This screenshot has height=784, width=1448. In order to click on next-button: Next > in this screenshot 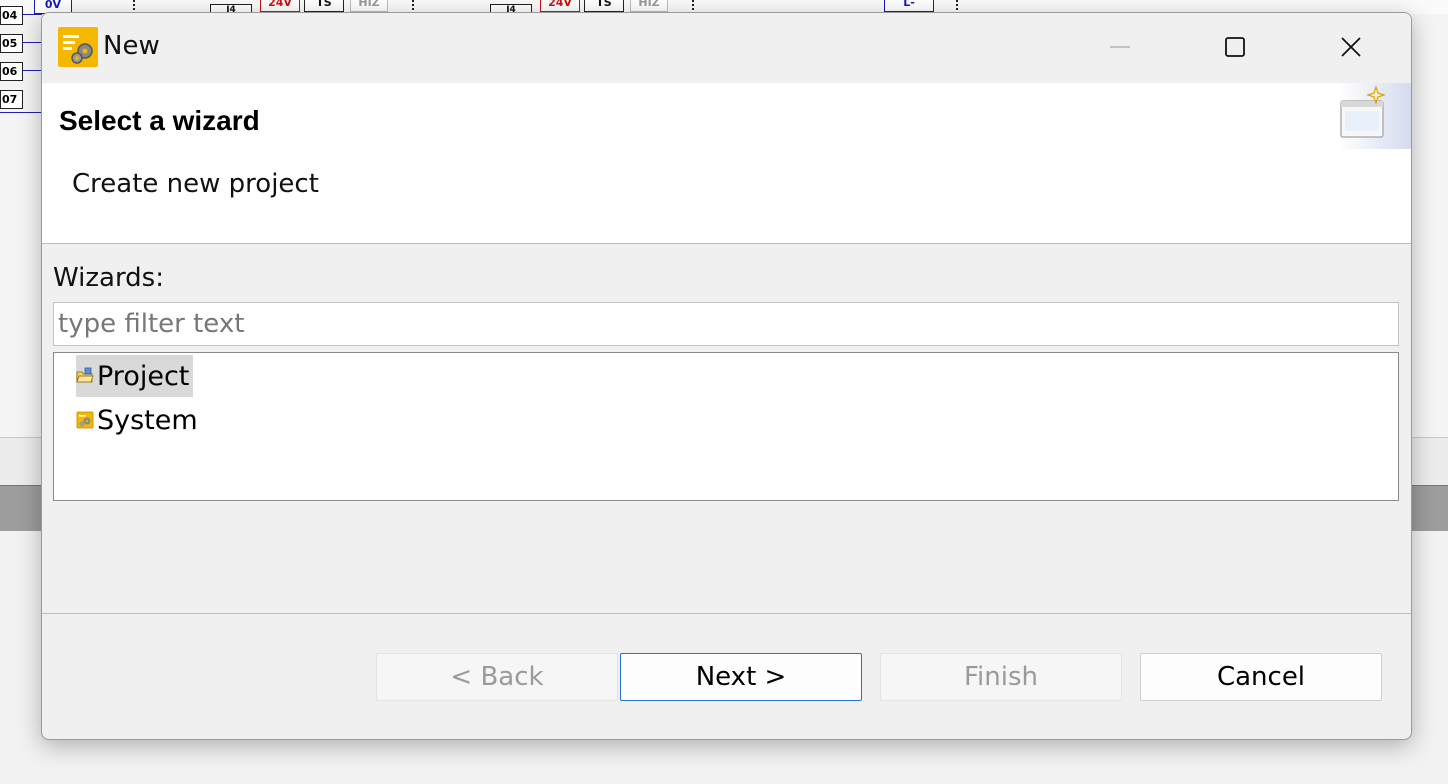, I will do `click(741, 677)`.